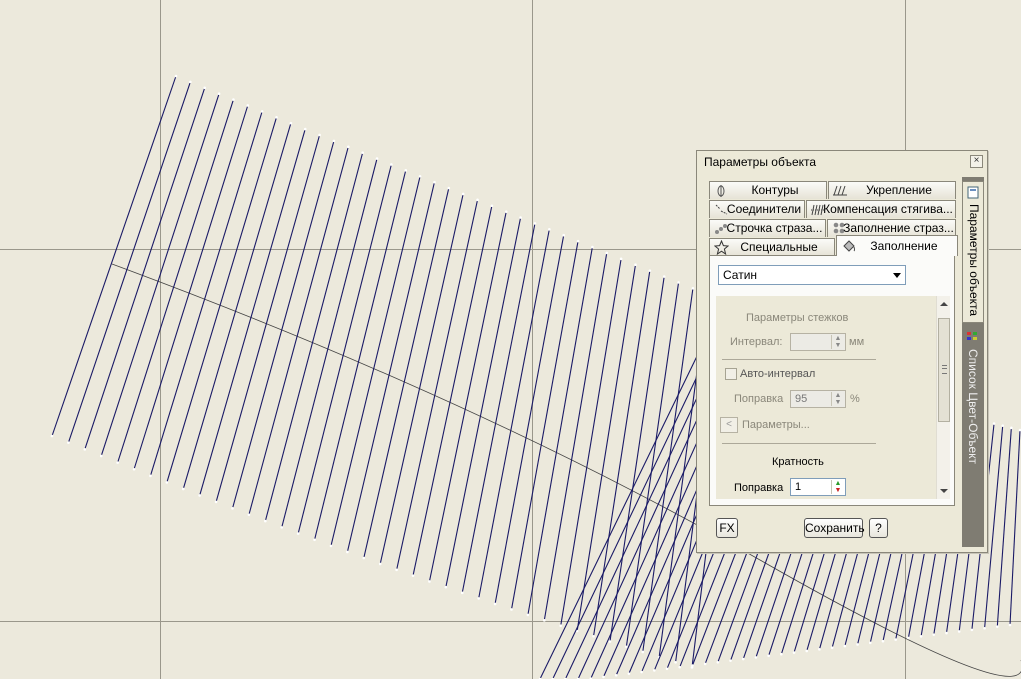 The width and height of the screenshot is (1021, 679). What do you see at coordinates (944, 491) in the screenshot?
I see `scroll-down-icon` at bounding box center [944, 491].